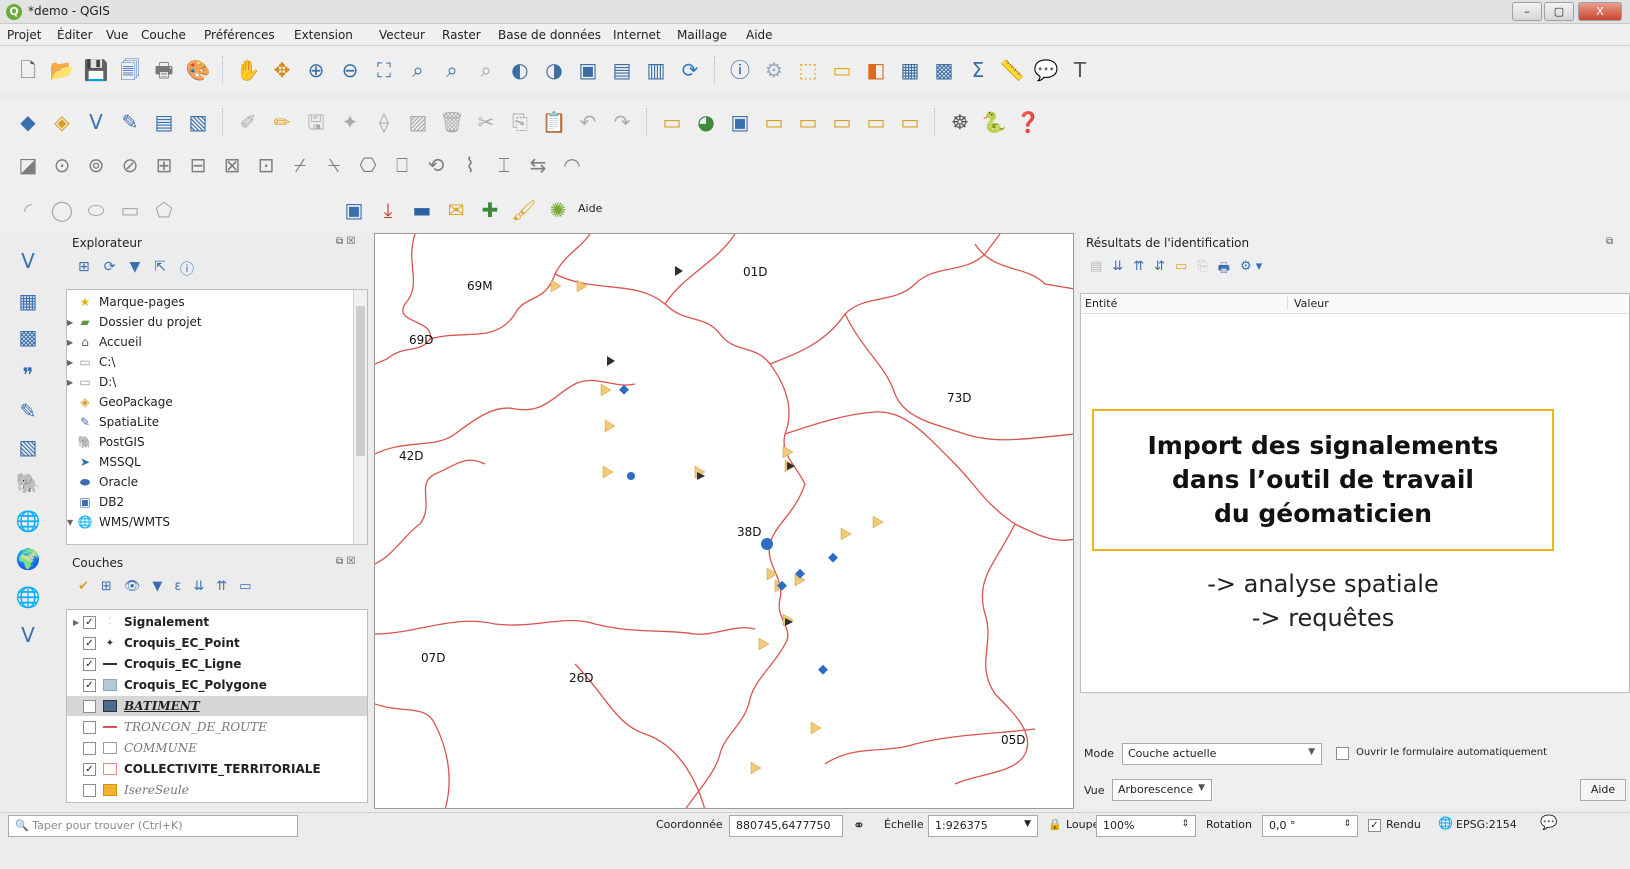  Describe the element at coordinates (96, 210) in the screenshot. I see `ellipse-tool-icon: ⬭` at that location.